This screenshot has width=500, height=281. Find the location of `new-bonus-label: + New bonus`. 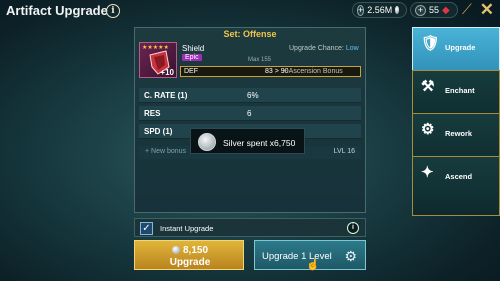

new-bonus-label: + New bonus is located at coordinates (166, 151).